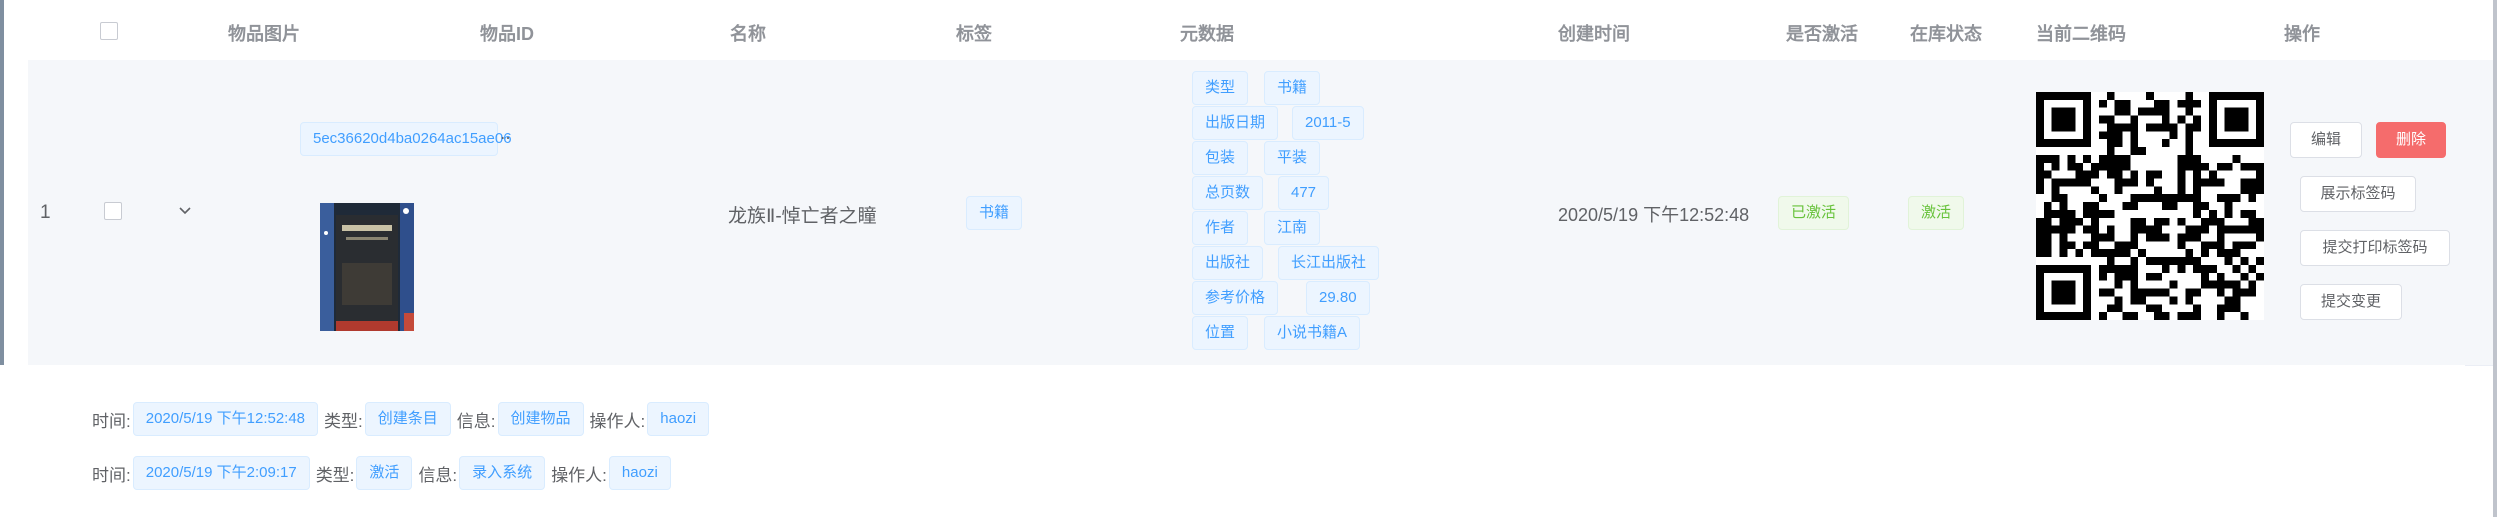  Describe the element at coordinates (1220, 88) in the screenshot. I see `metadata-key: 类型` at that location.